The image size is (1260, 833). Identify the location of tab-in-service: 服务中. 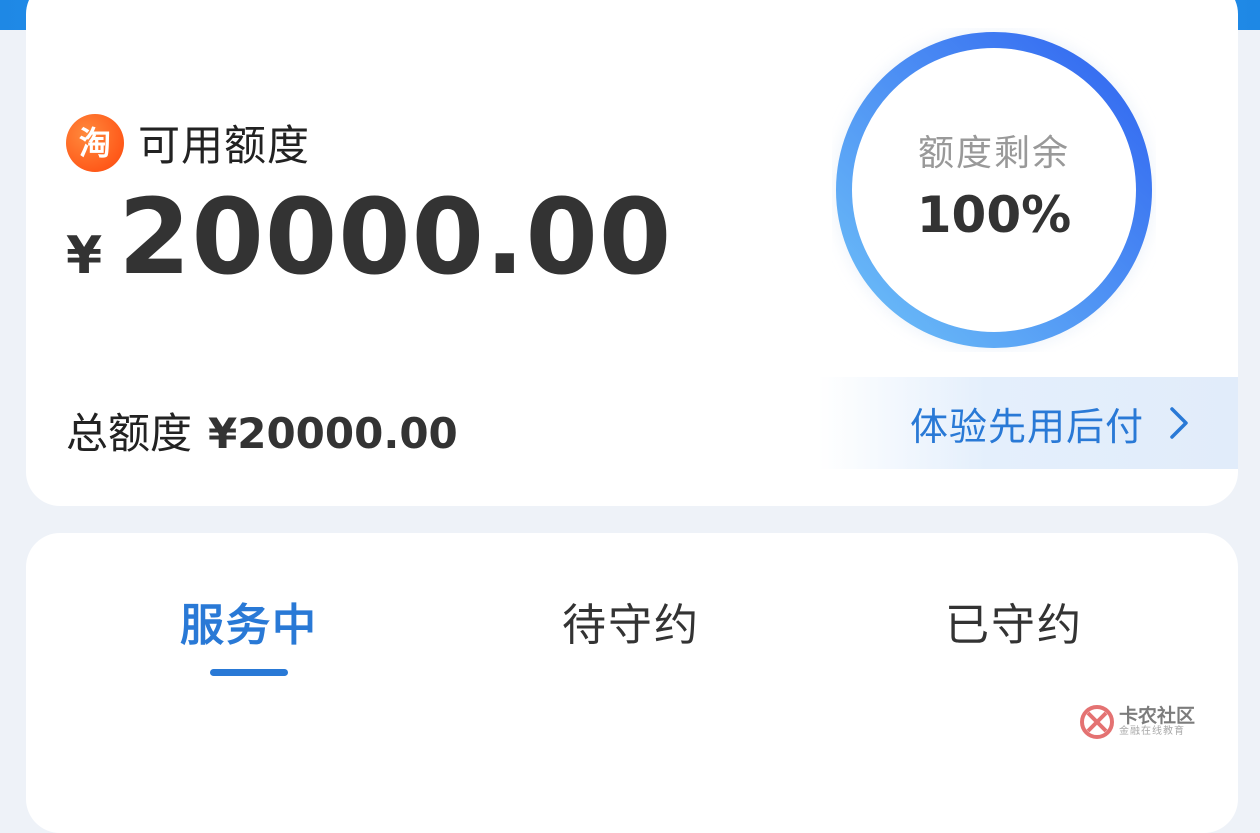
(249, 621).